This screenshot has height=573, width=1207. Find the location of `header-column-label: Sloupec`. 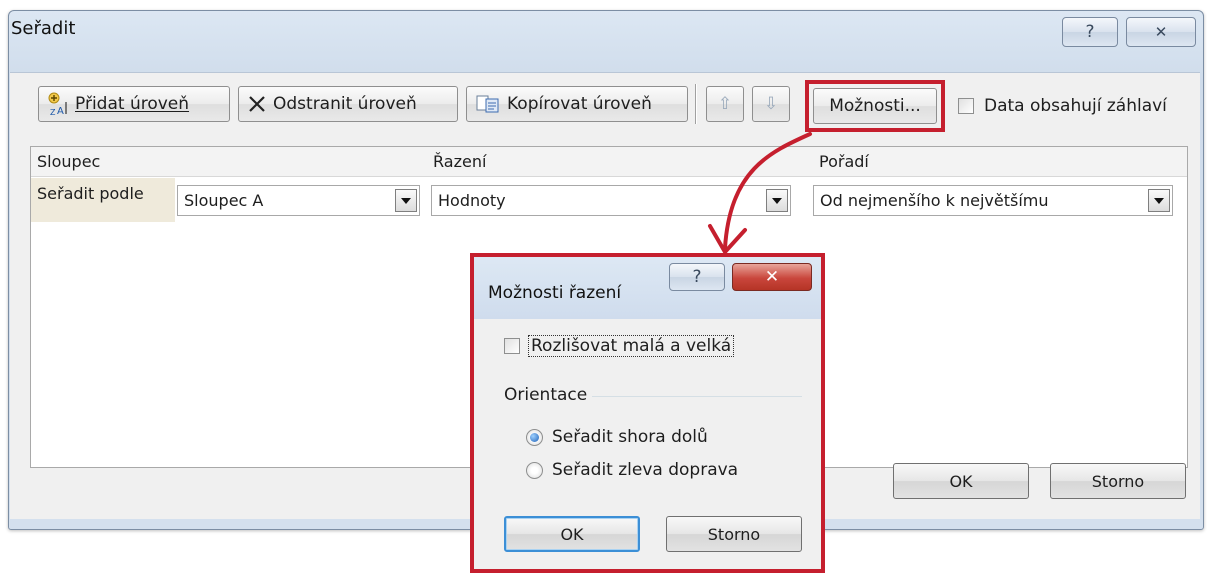

header-column-label: Sloupec is located at coordinates (69, 161).